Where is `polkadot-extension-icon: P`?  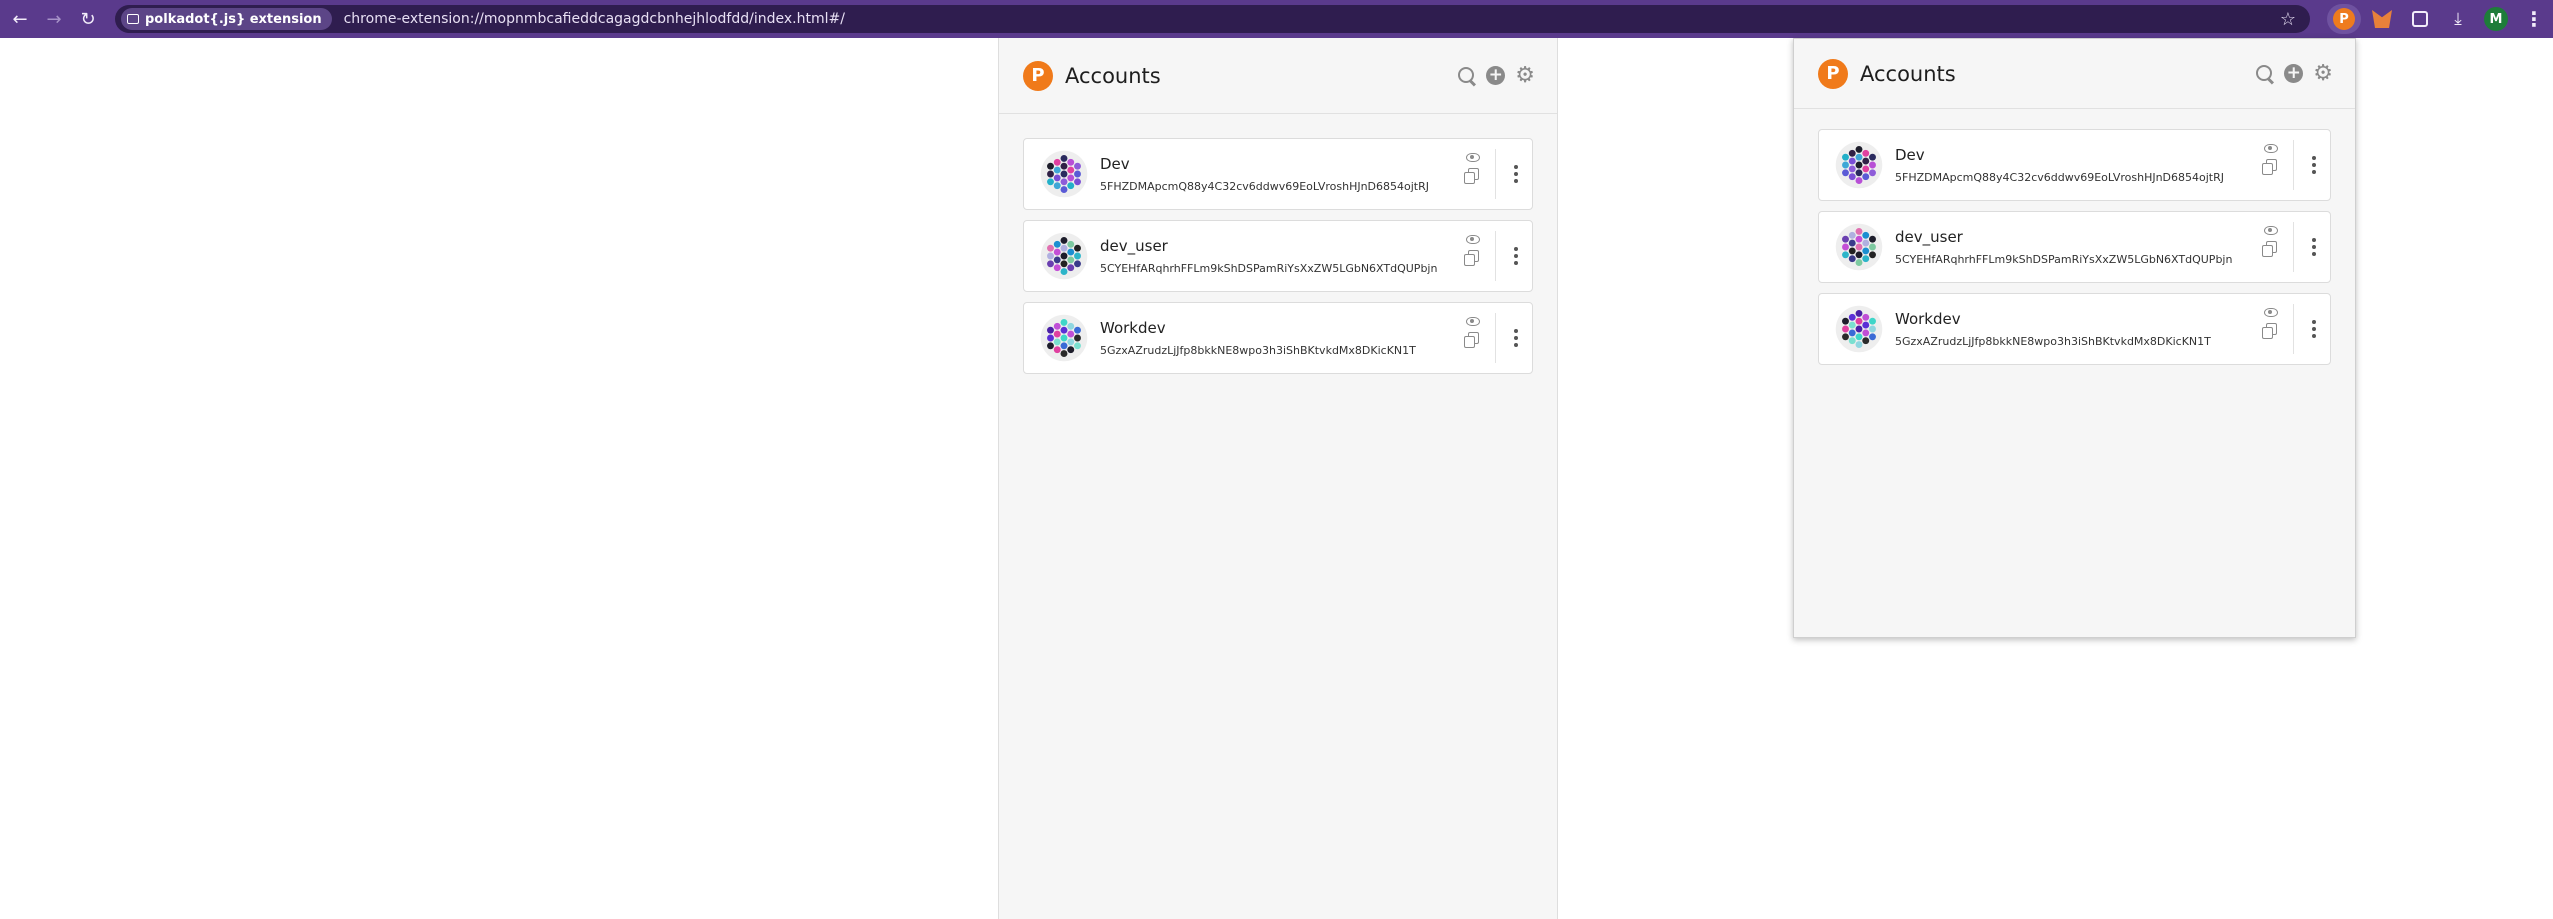 polkadot-extension-icon: P is located at coordinates (2344, 19).